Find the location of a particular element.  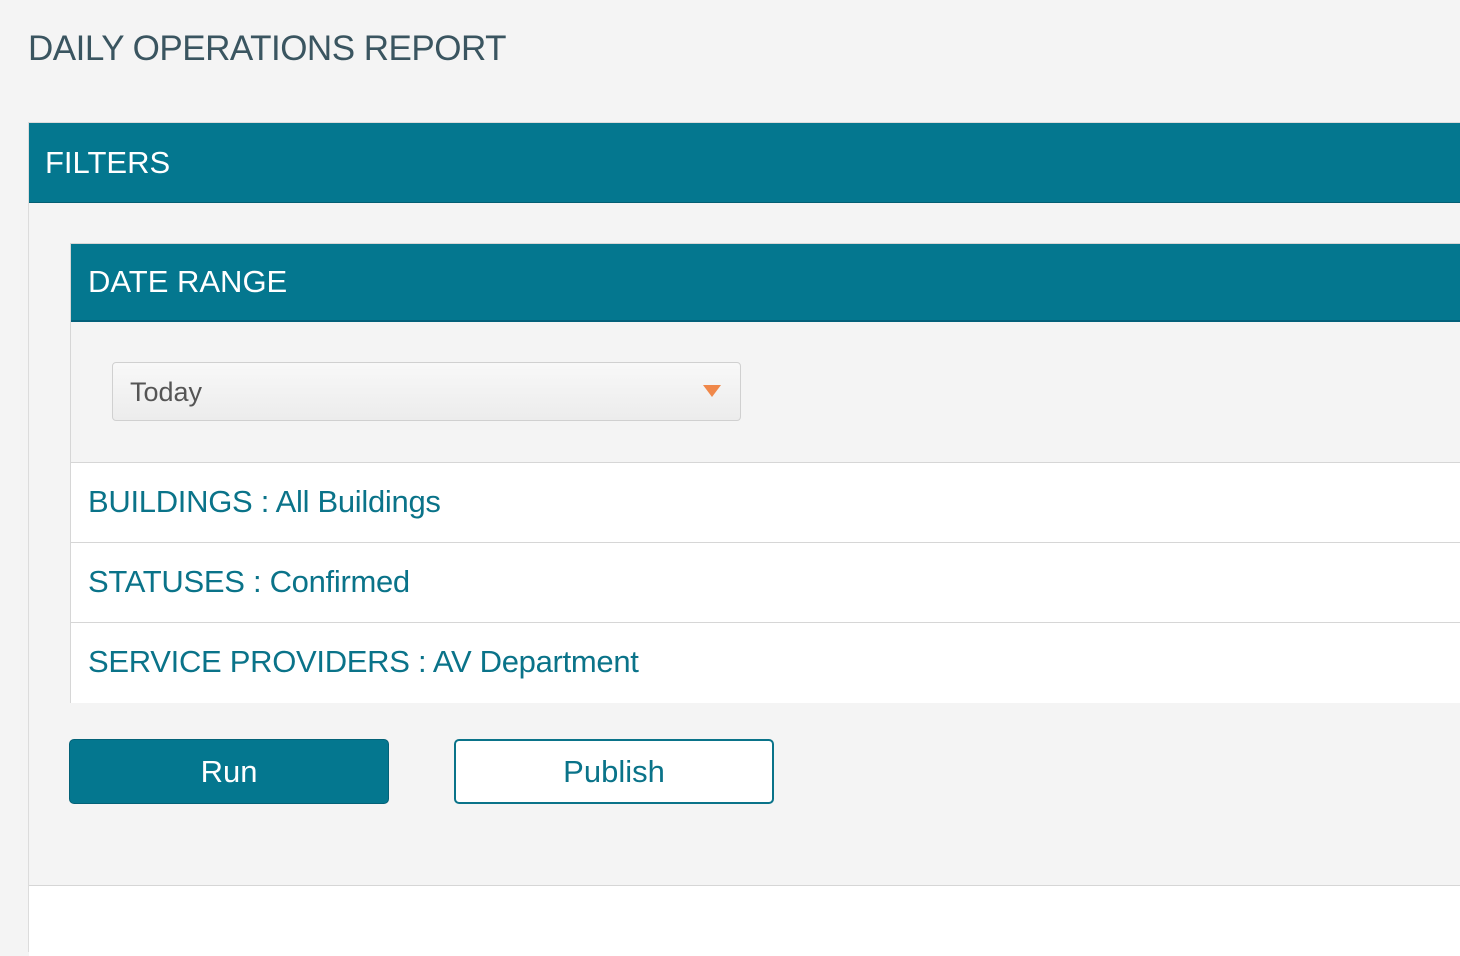

filter-row-service-providers: SERVICE PROVIDERS : AV Department is located at coordinates (765, 663).